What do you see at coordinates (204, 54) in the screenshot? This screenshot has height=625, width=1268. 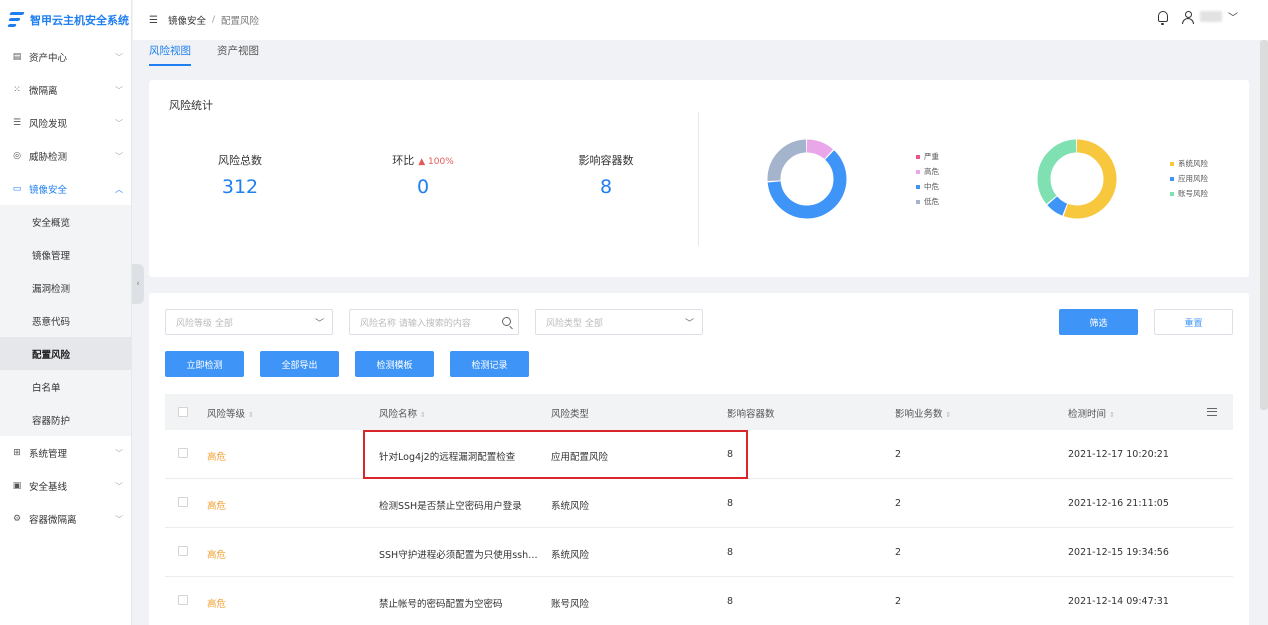 I see `view-tabs: 风险视图 资产视图` at bounding box center [204, 54].